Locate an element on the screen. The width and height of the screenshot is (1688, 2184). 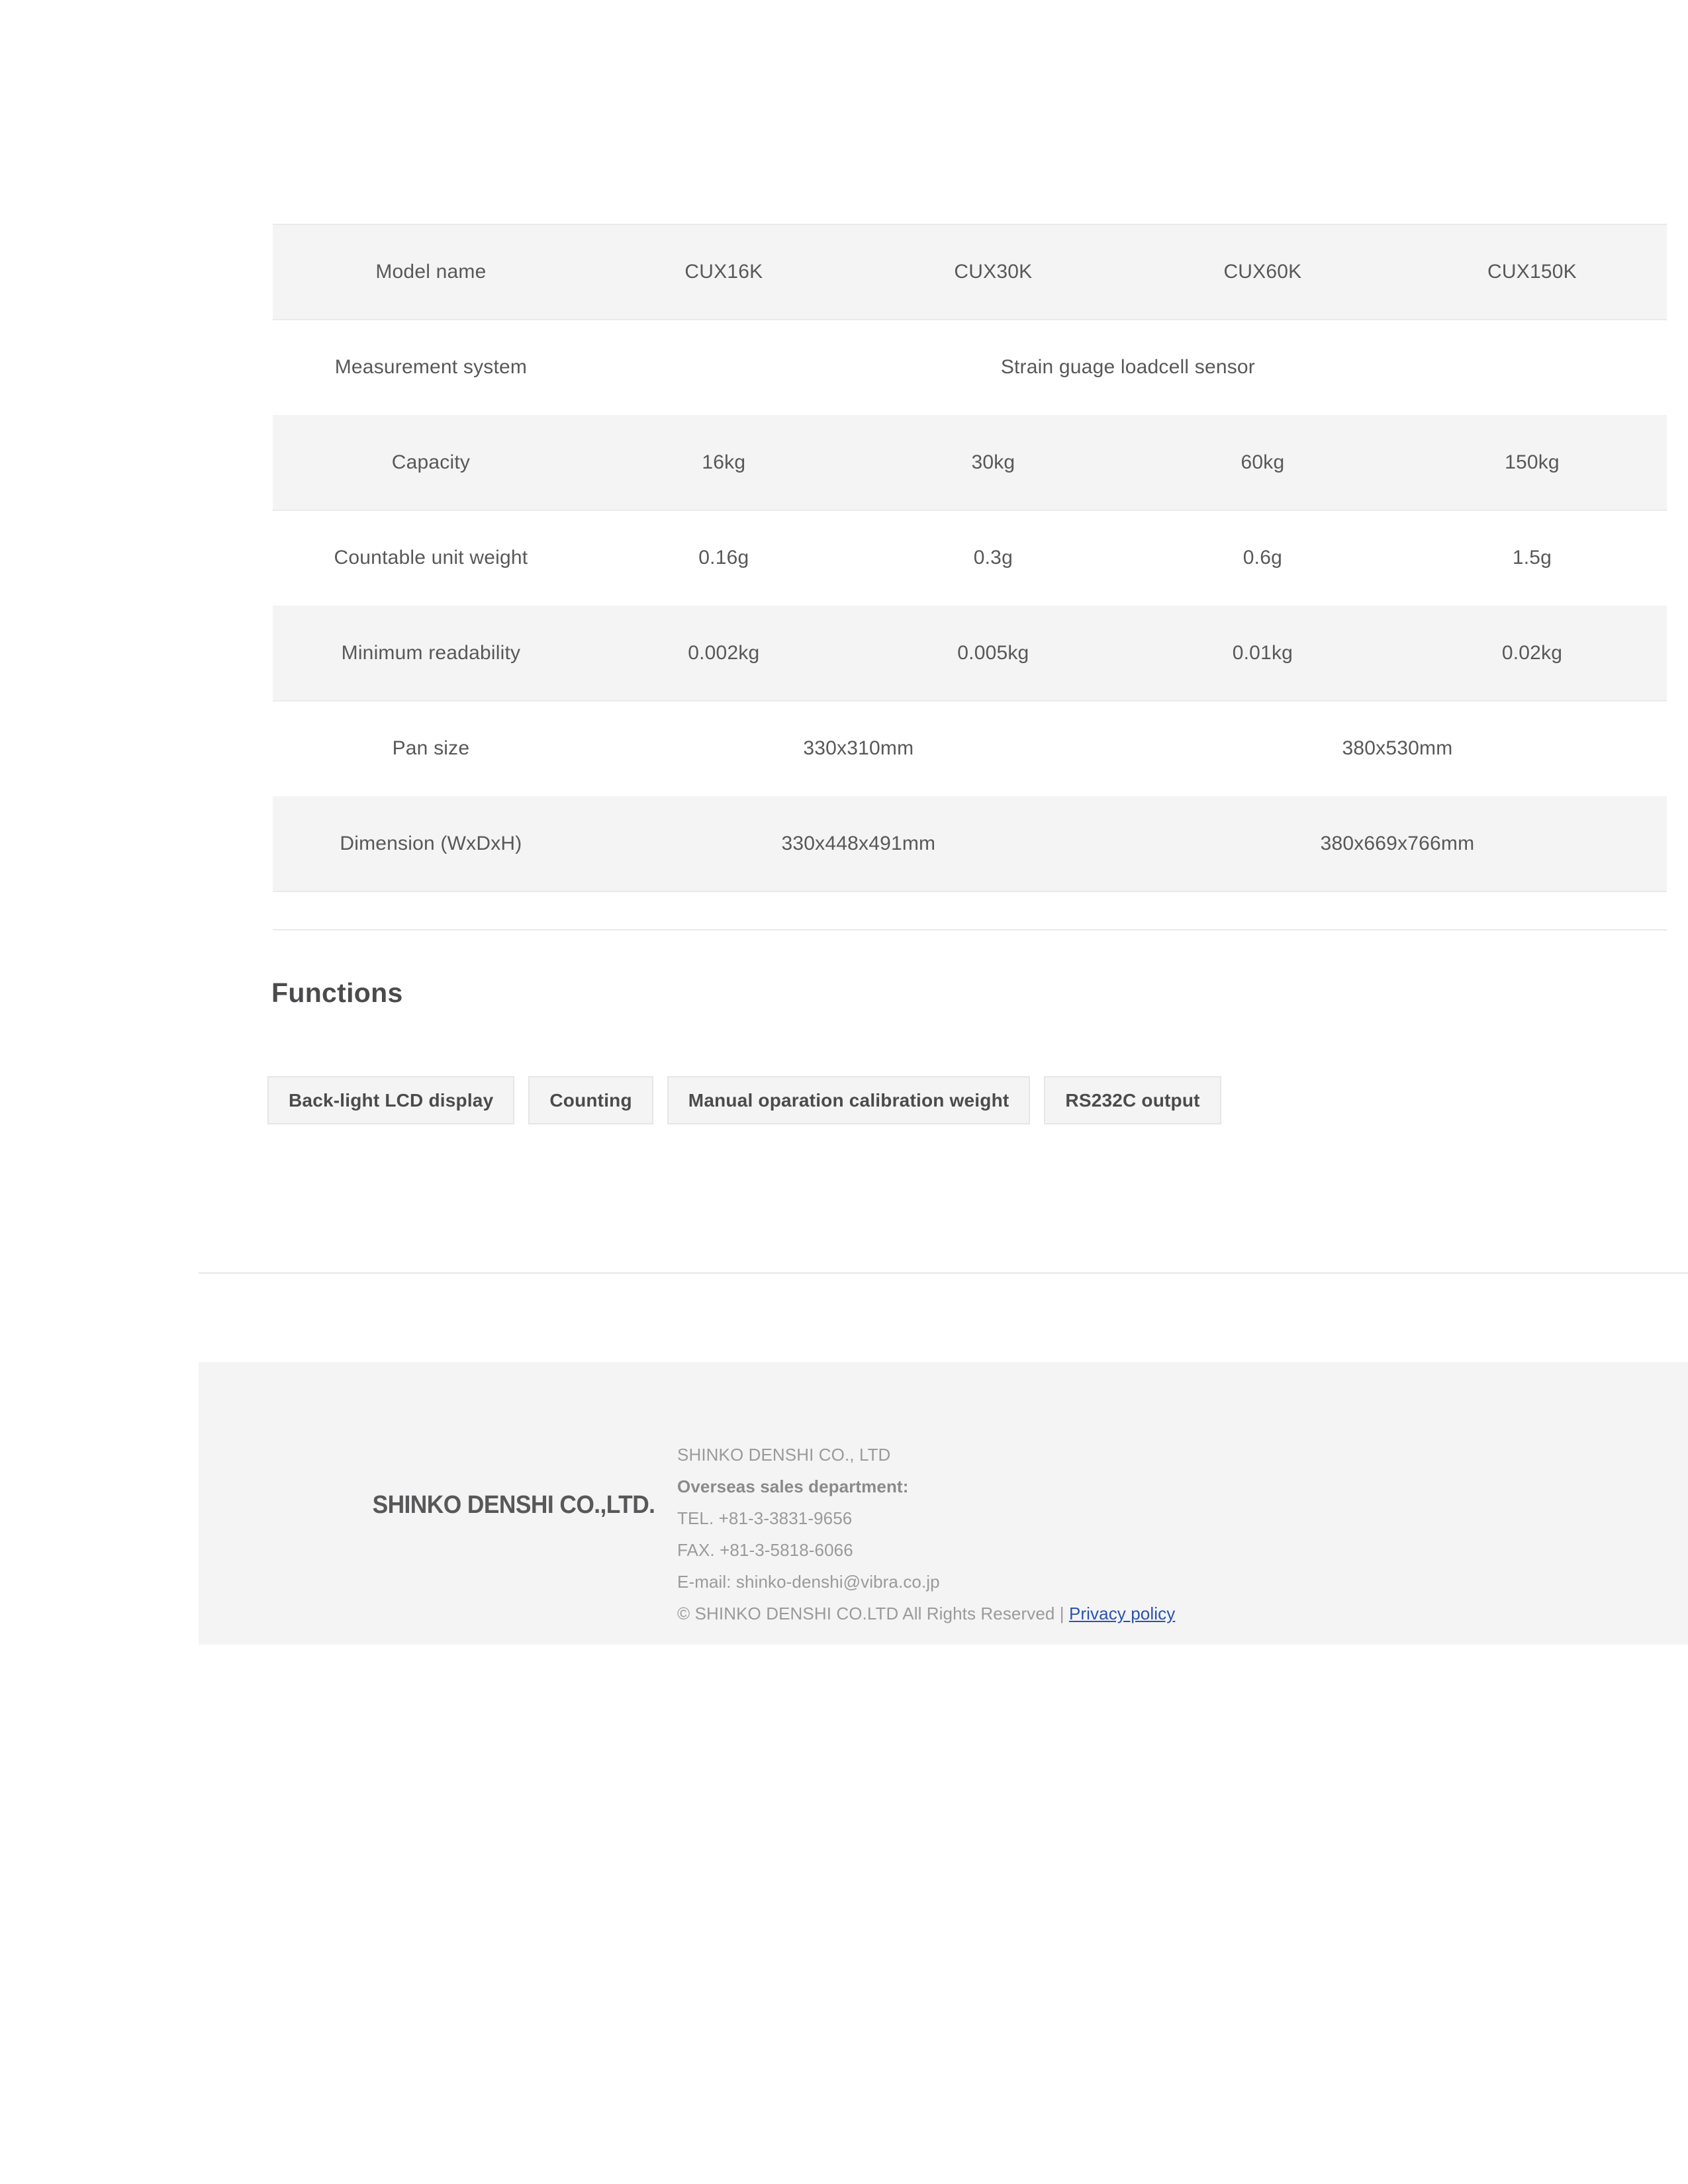
footer-department: Overseas sales department: is located at coordinates (793, 1487).